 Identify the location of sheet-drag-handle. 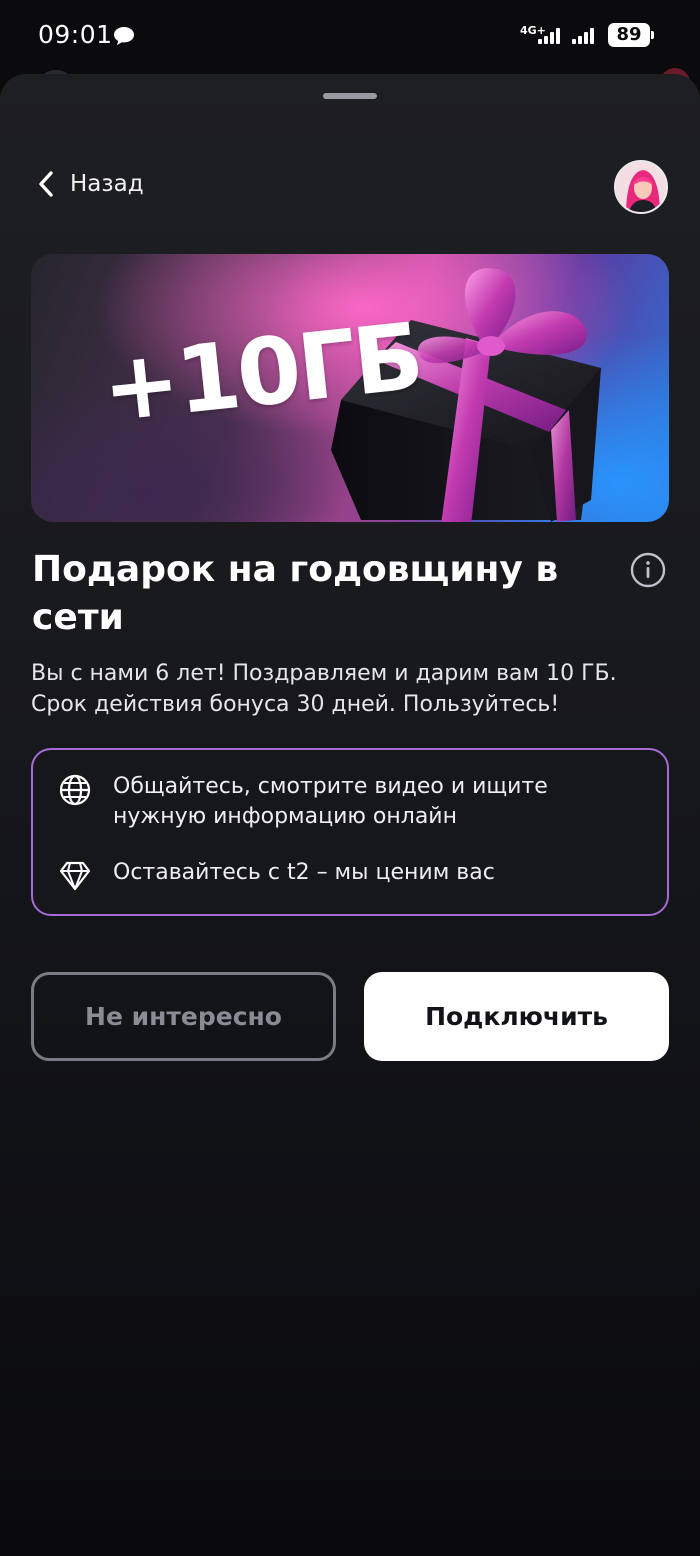
(350, 96).